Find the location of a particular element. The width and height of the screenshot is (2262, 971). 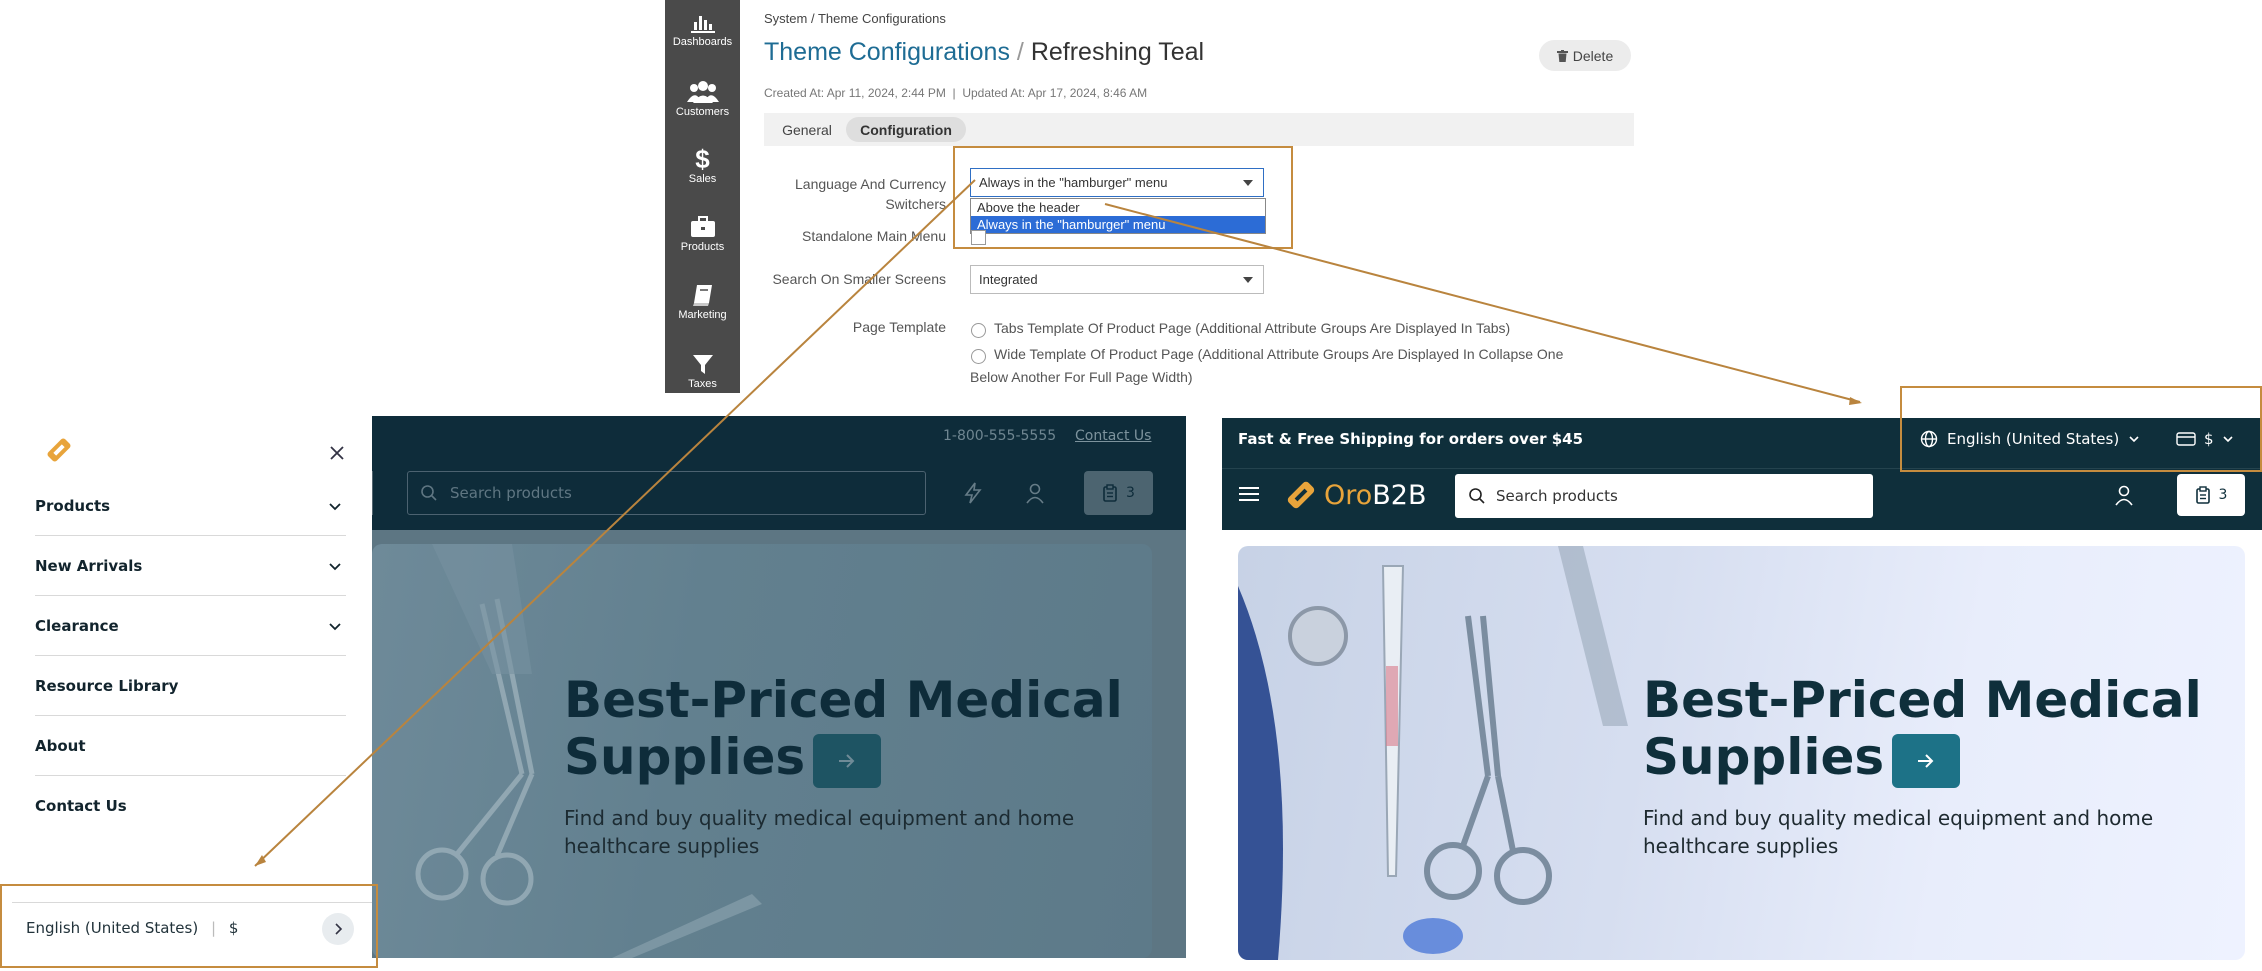

nav-sales: $ Sales is located at coordinates (702, 165).